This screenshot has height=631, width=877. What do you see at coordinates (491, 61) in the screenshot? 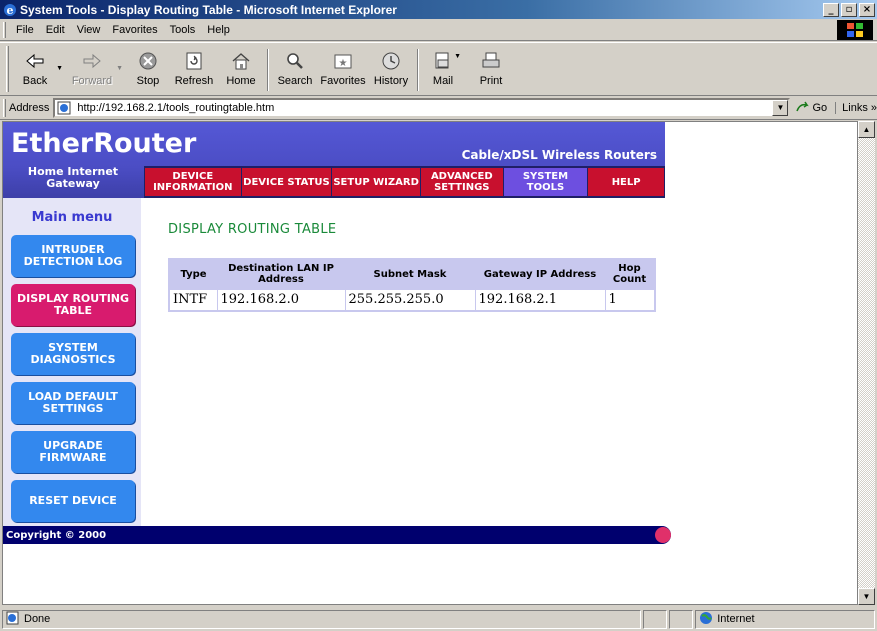
I see `print-icon` at bounding box center [491, 61].